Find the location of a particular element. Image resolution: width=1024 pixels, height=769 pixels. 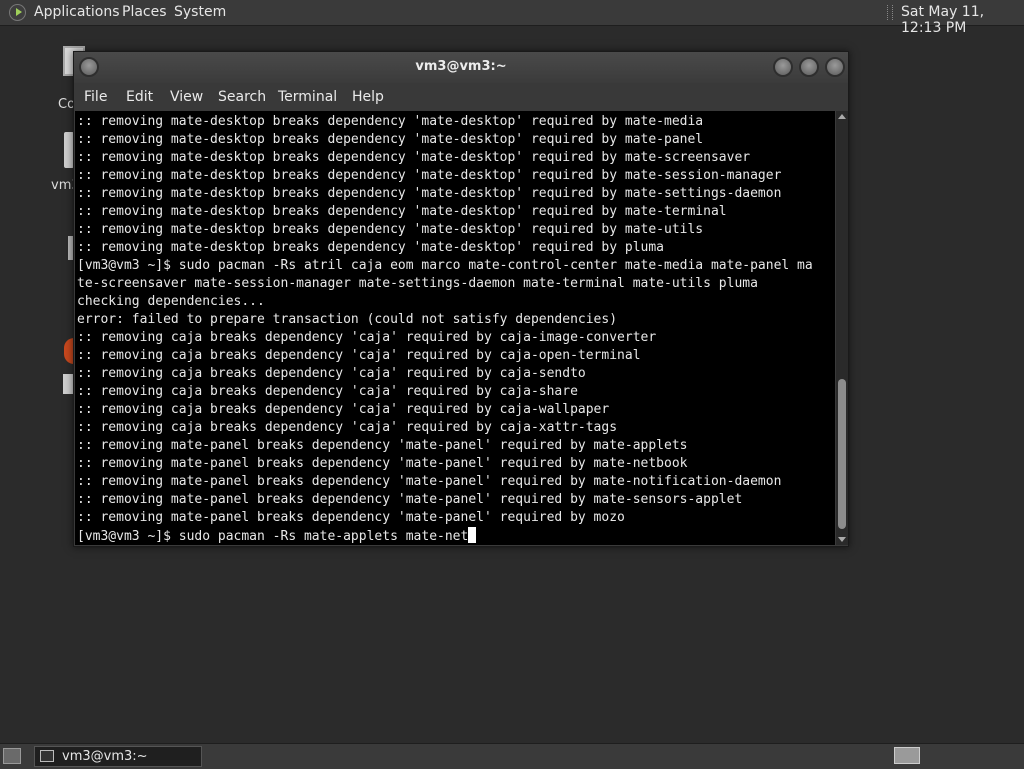

scroll-up-arrow-icon is located at coordinates (842, 116).